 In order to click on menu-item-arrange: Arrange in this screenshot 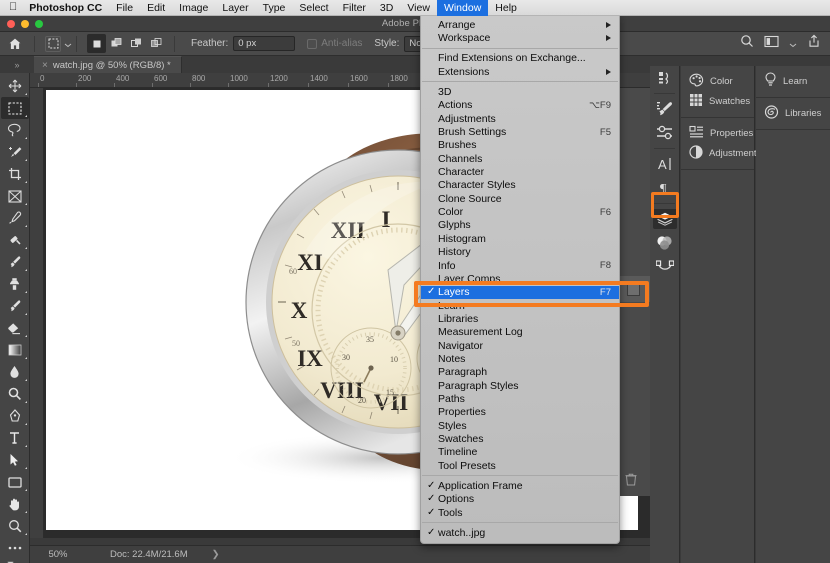, I will do `click(520, 24)`.